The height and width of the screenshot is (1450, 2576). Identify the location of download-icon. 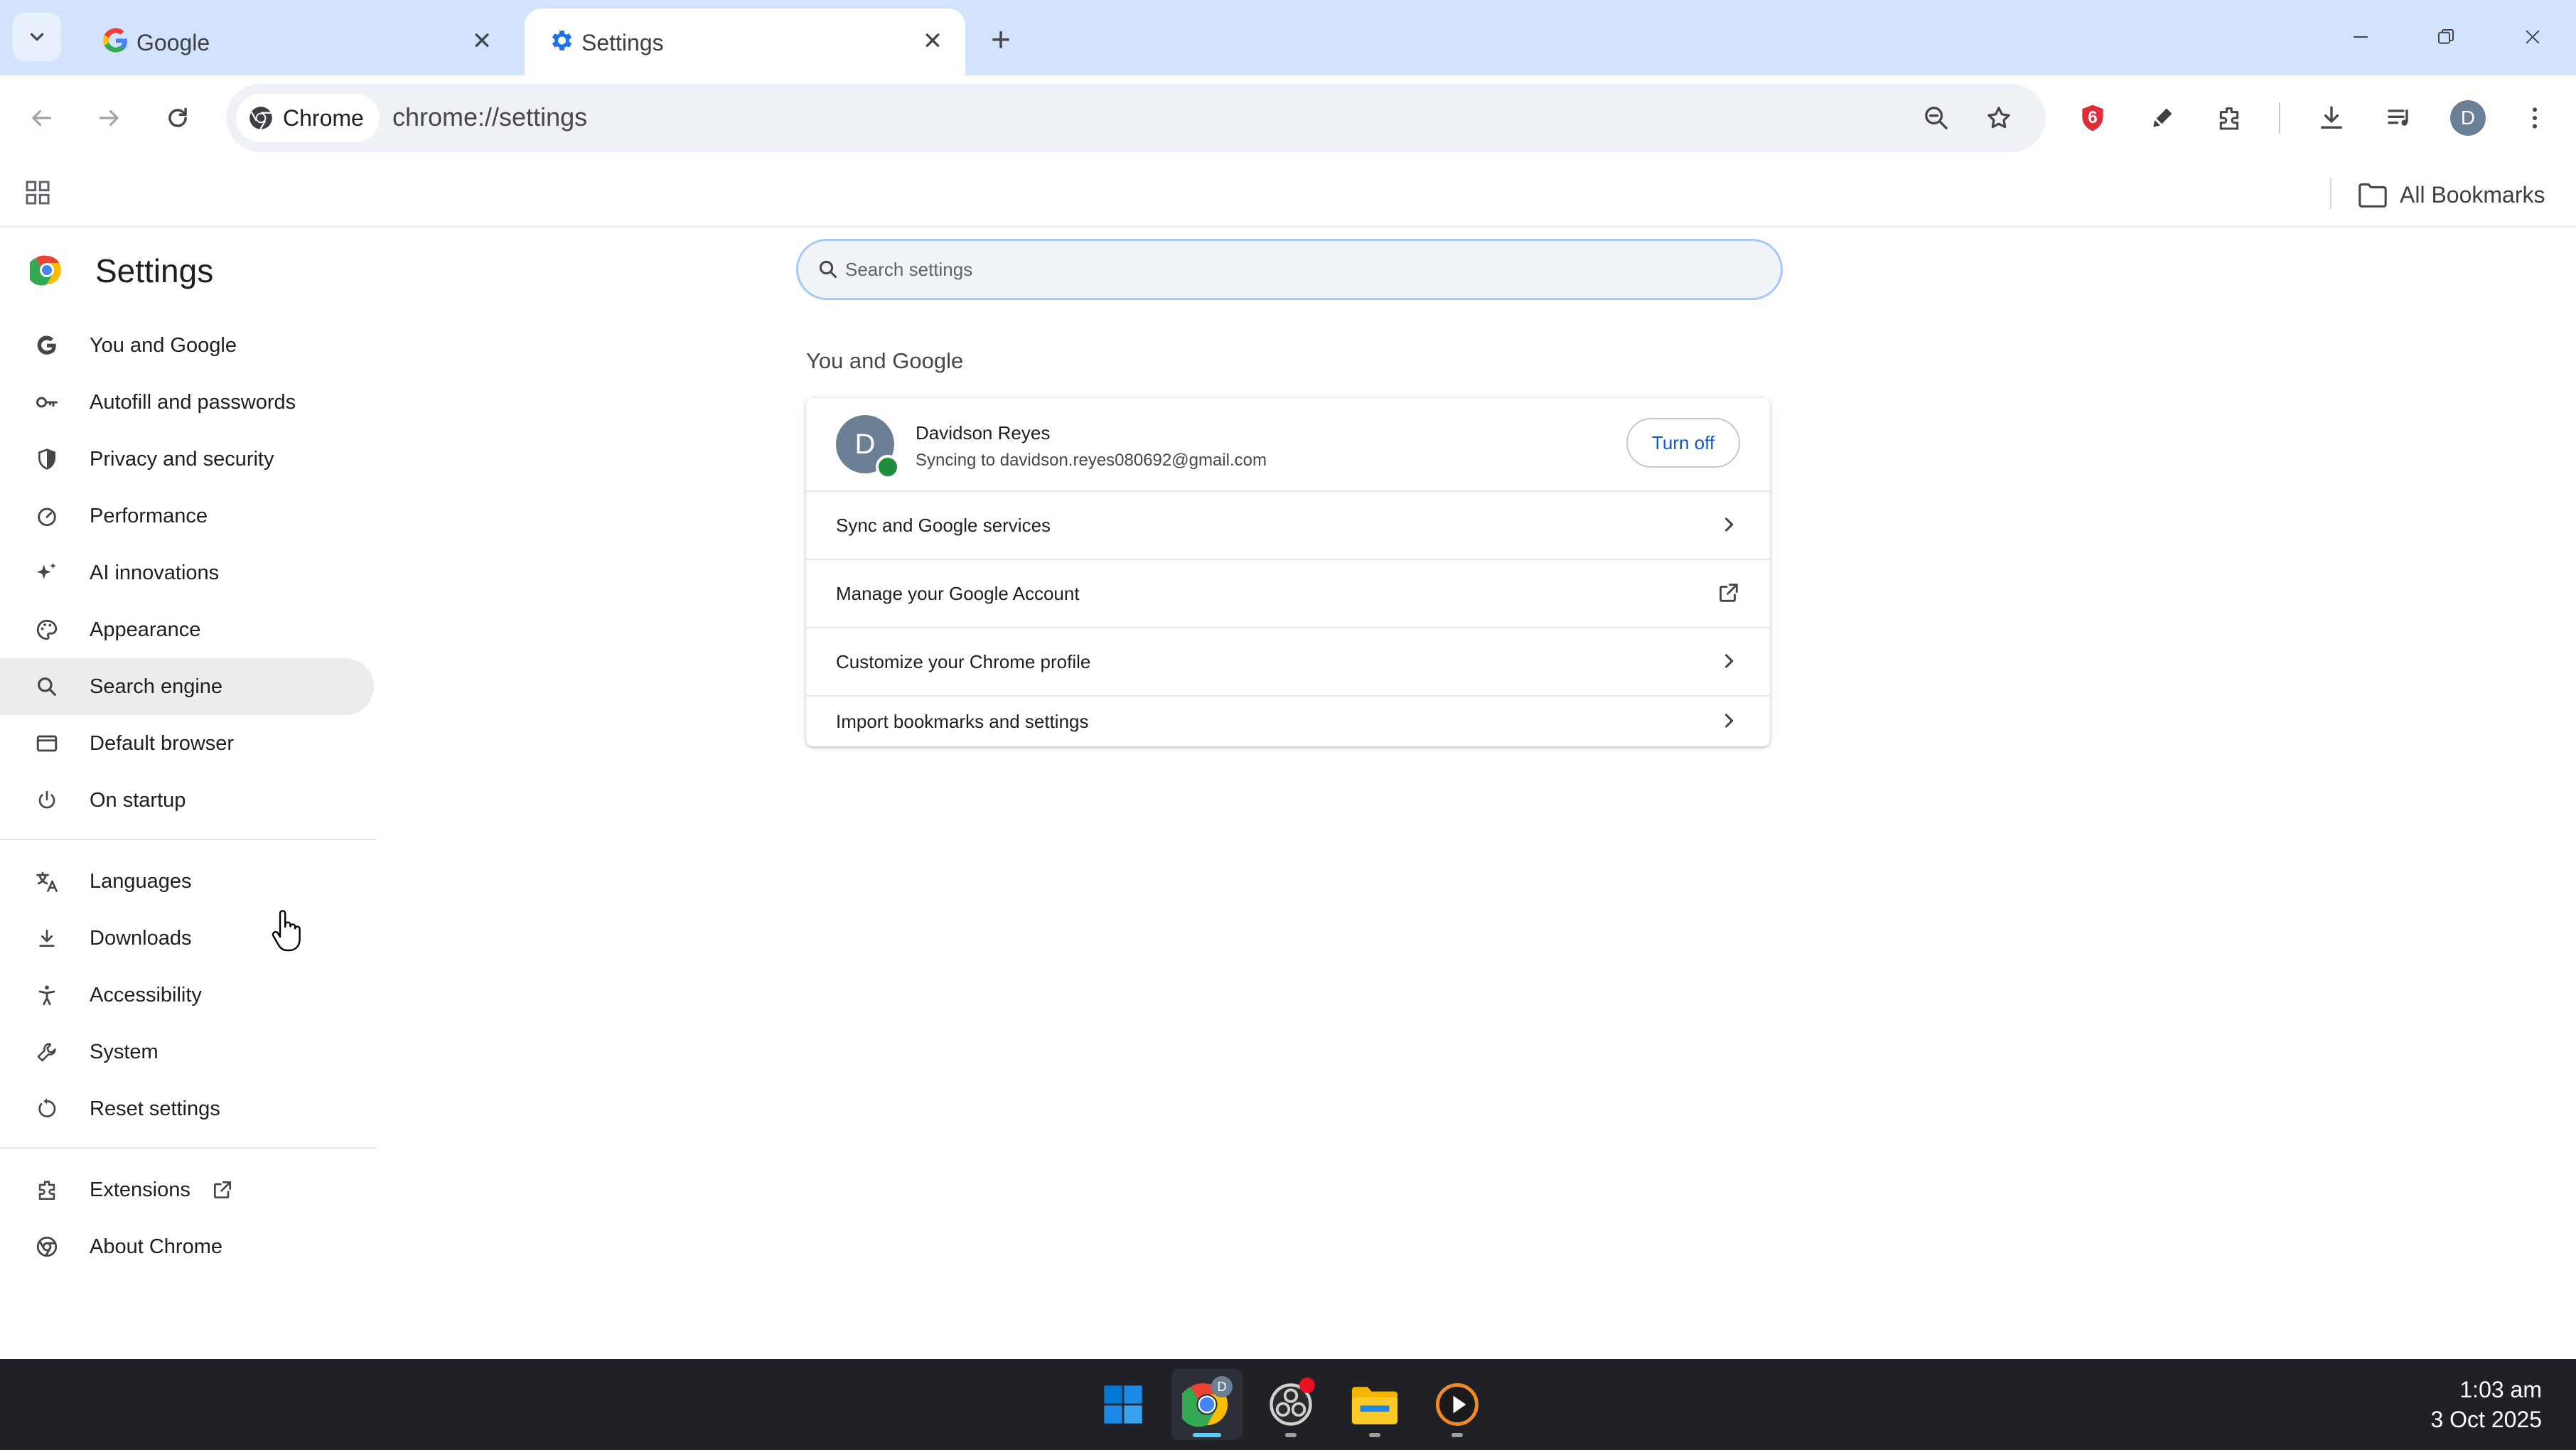
(2331, 117).